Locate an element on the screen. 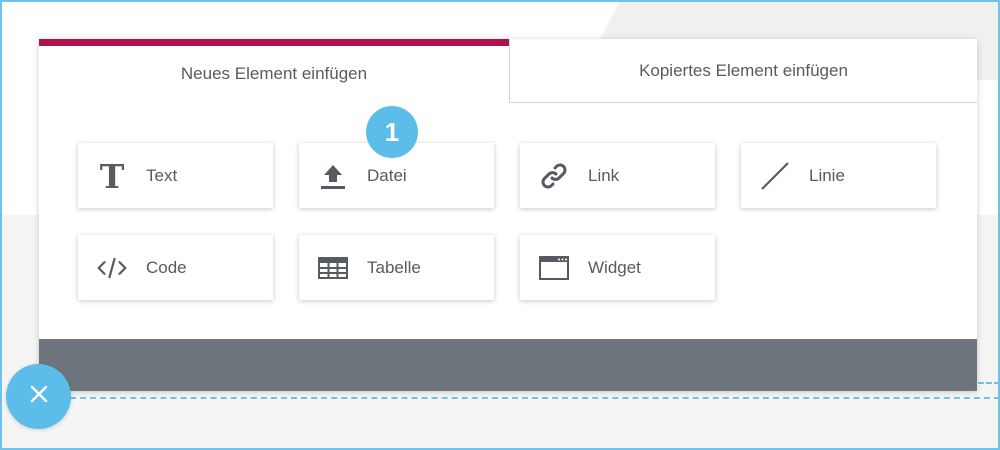  text-icon: T is located at coordinates (112, 176).